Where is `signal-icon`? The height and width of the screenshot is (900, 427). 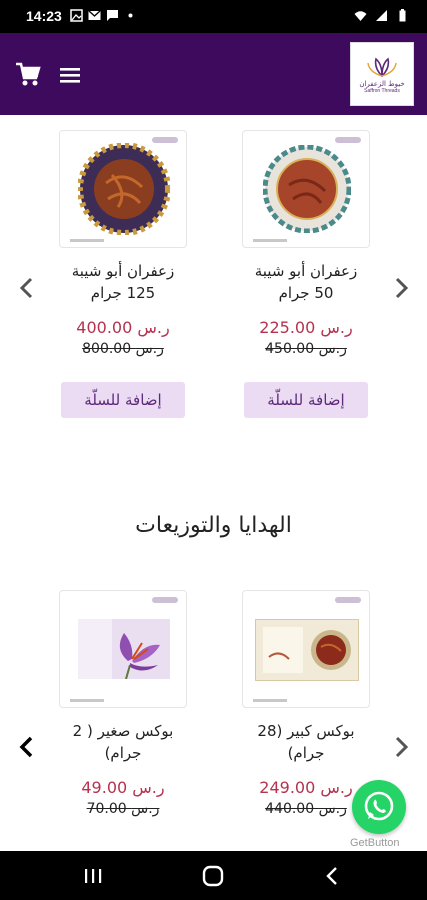
signal-icon is located at coordinates (381, 15).